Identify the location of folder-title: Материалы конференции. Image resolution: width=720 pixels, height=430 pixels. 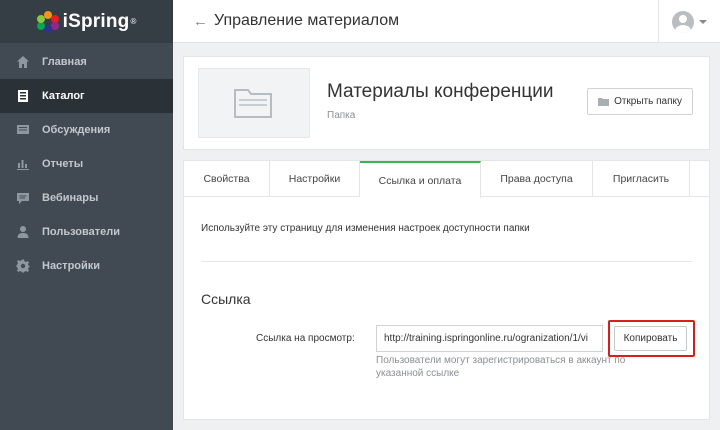
(440, 91).